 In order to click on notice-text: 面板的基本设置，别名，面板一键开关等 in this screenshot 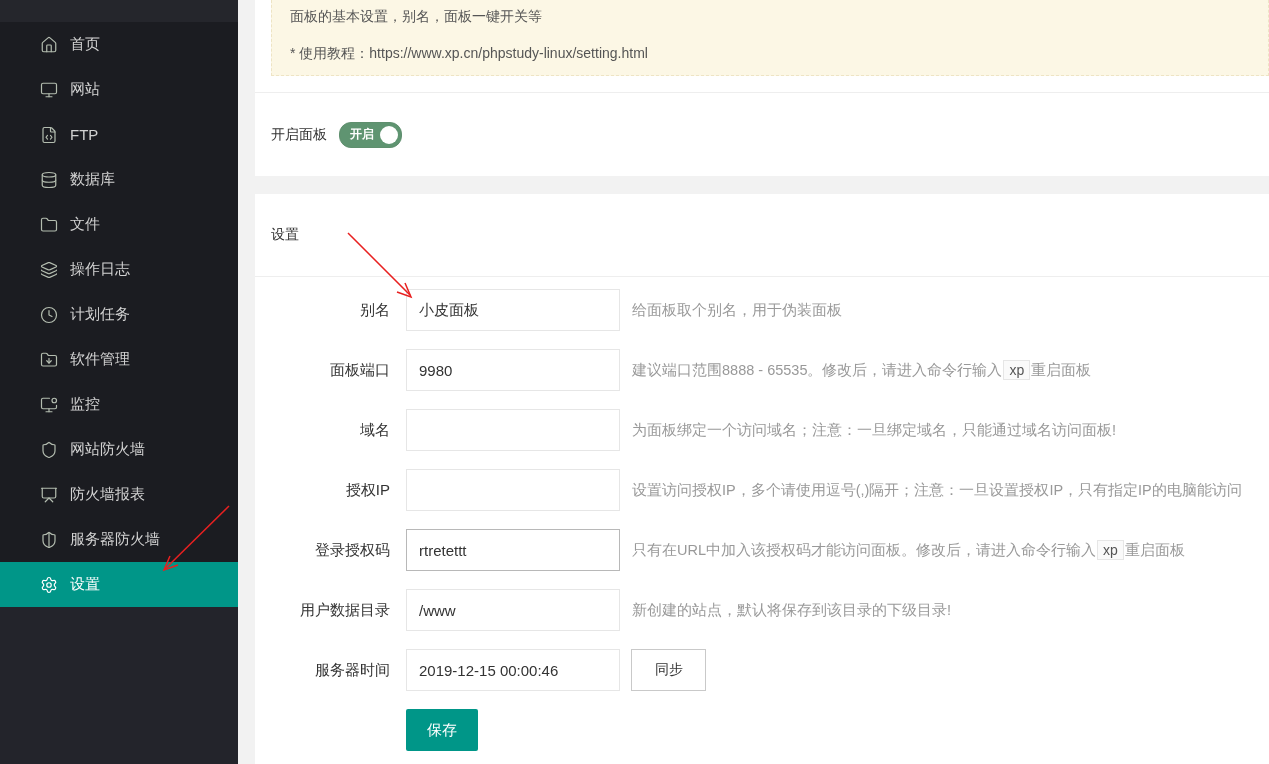, I will do `click(416, 17)`.